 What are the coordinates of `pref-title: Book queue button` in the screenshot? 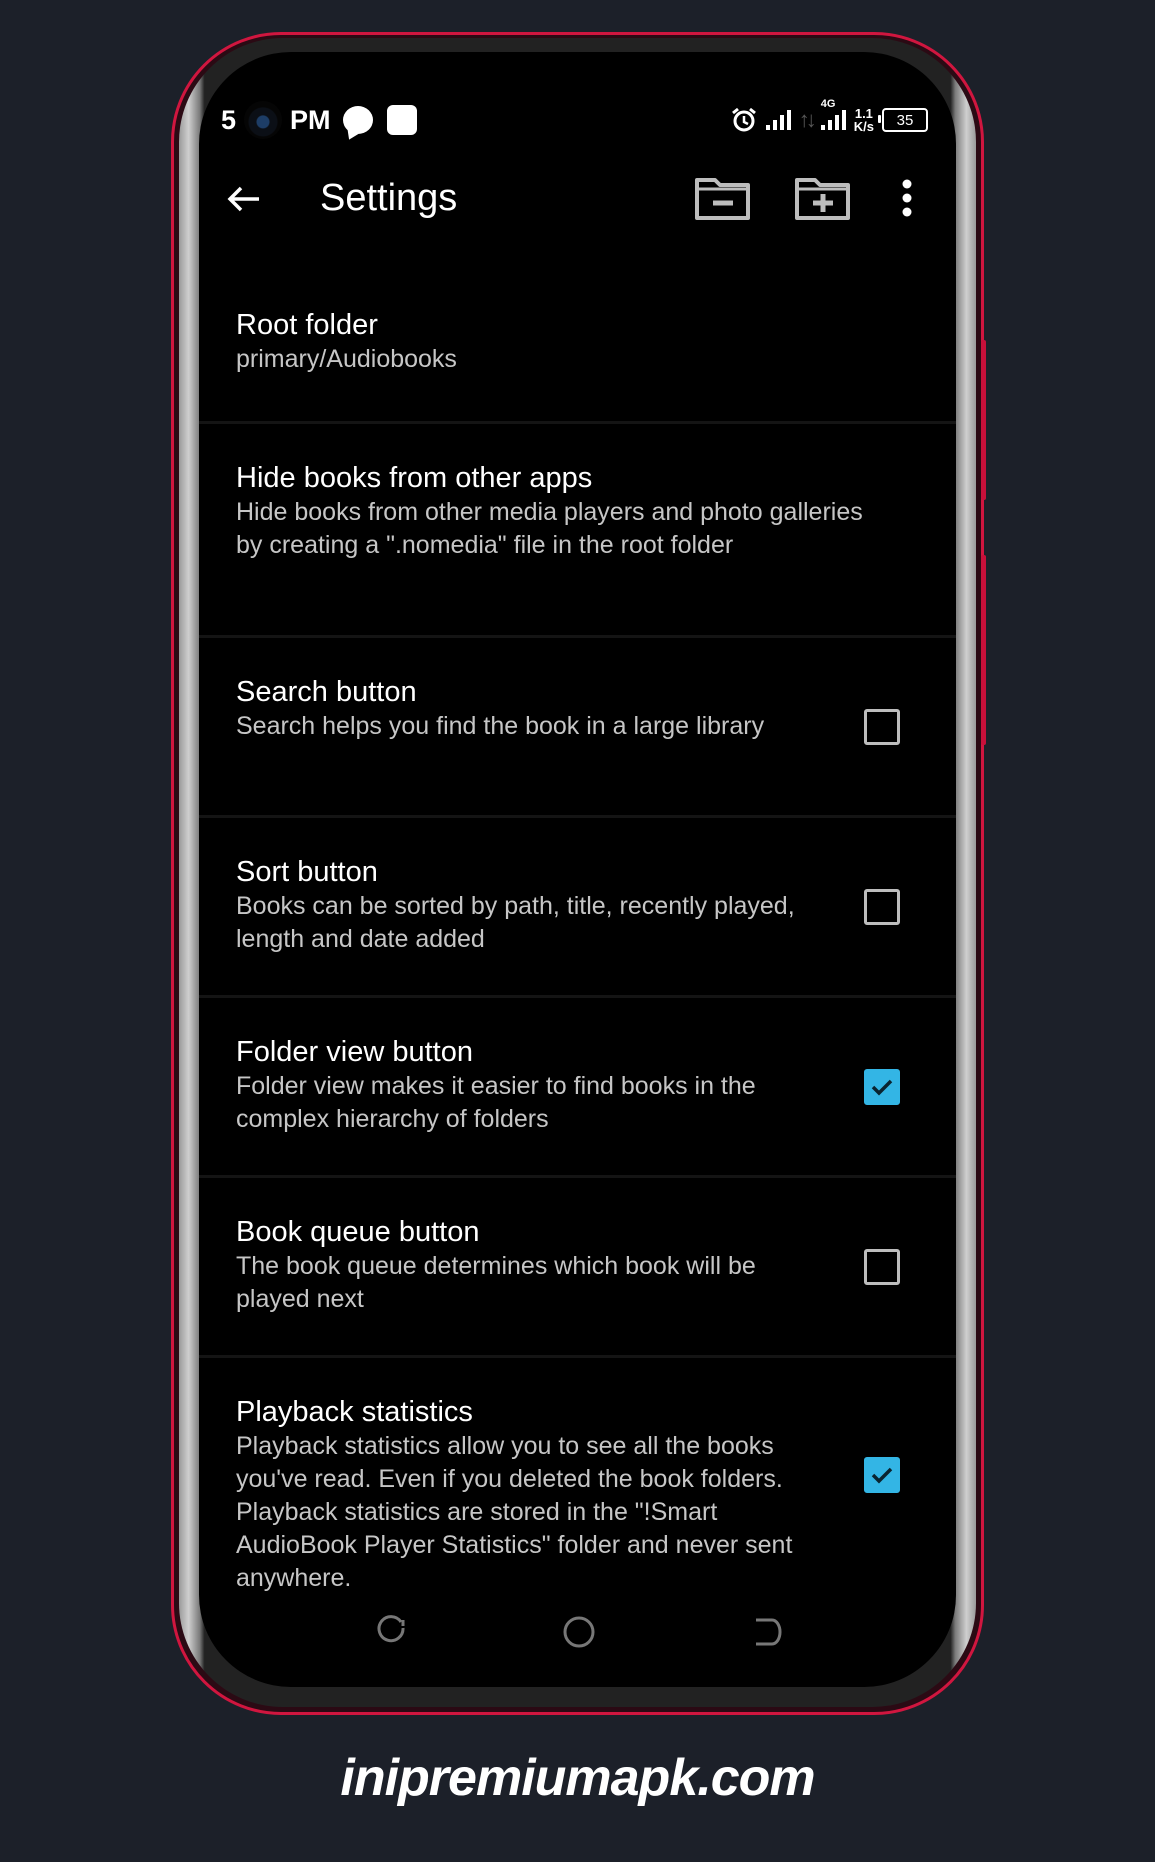 It's located at (358, 1232).